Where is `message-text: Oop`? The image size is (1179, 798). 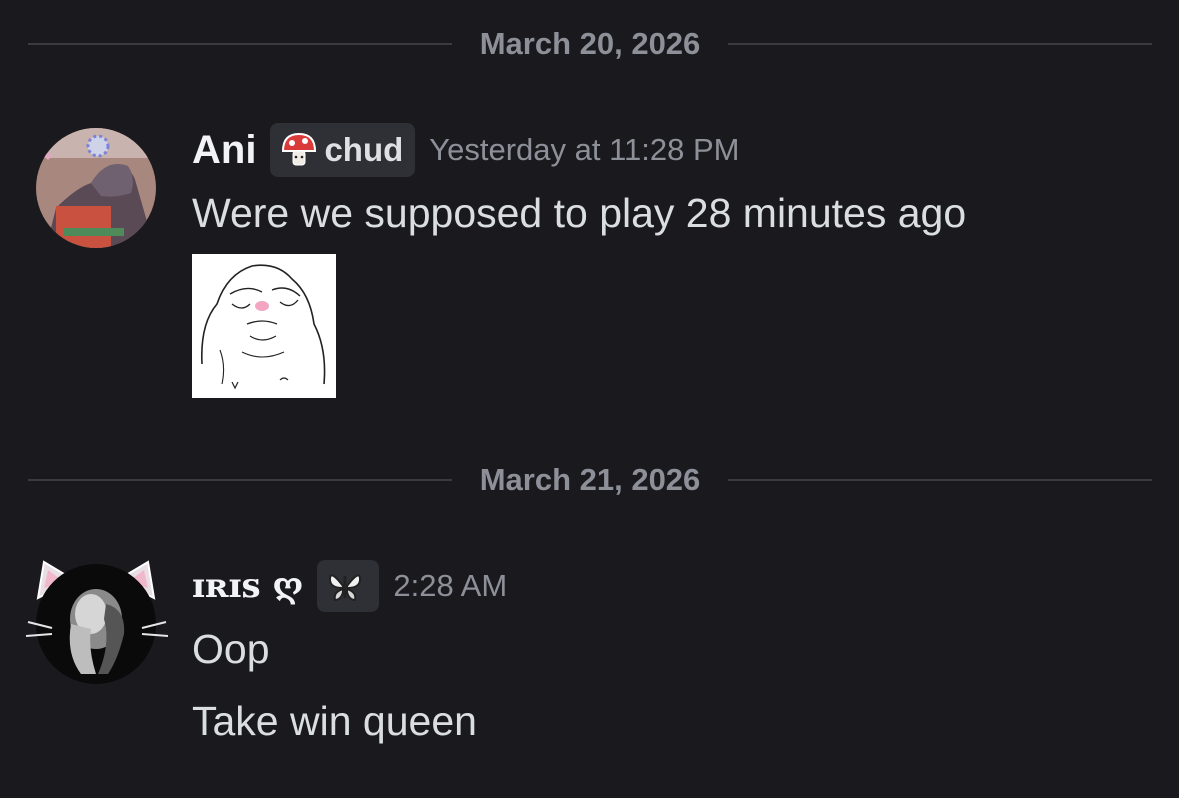
message-text: Oop is located at coordinates (231, 649).